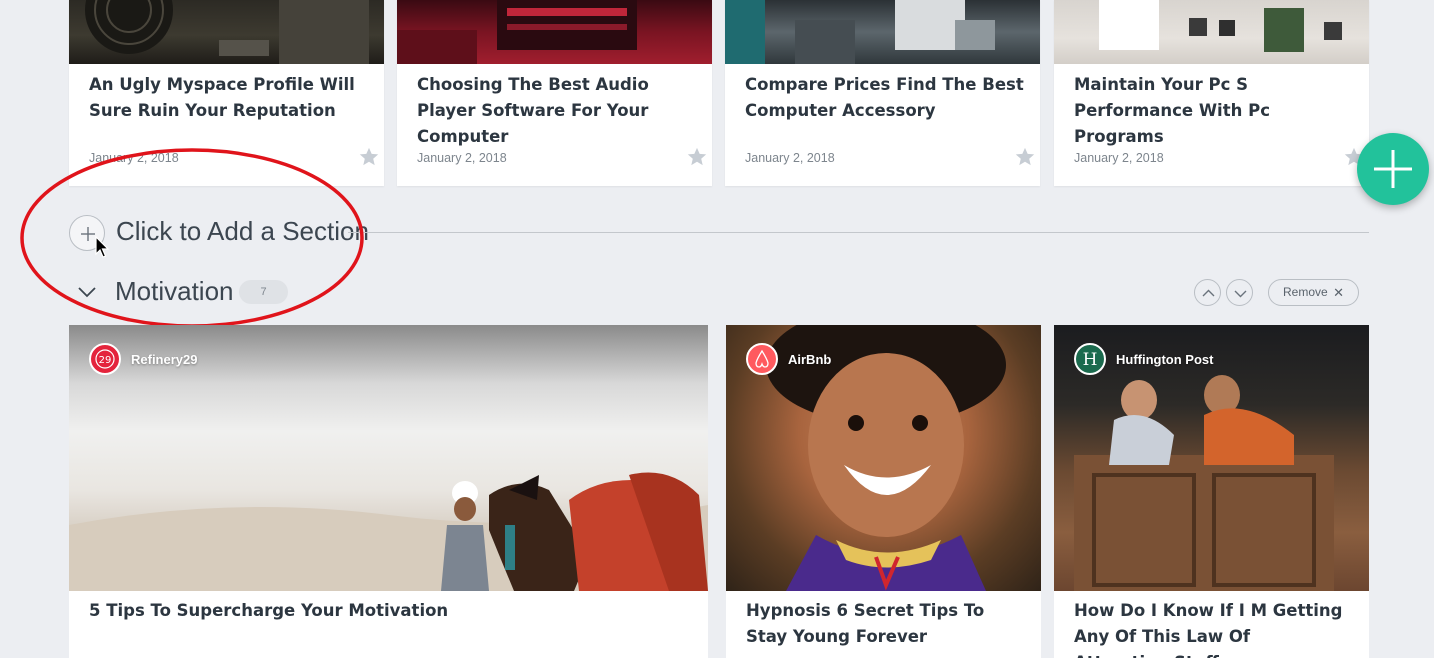  Describe the element at coordinates (810, 359) in the screenshot. I see `source-name: AirBnb` at that location.